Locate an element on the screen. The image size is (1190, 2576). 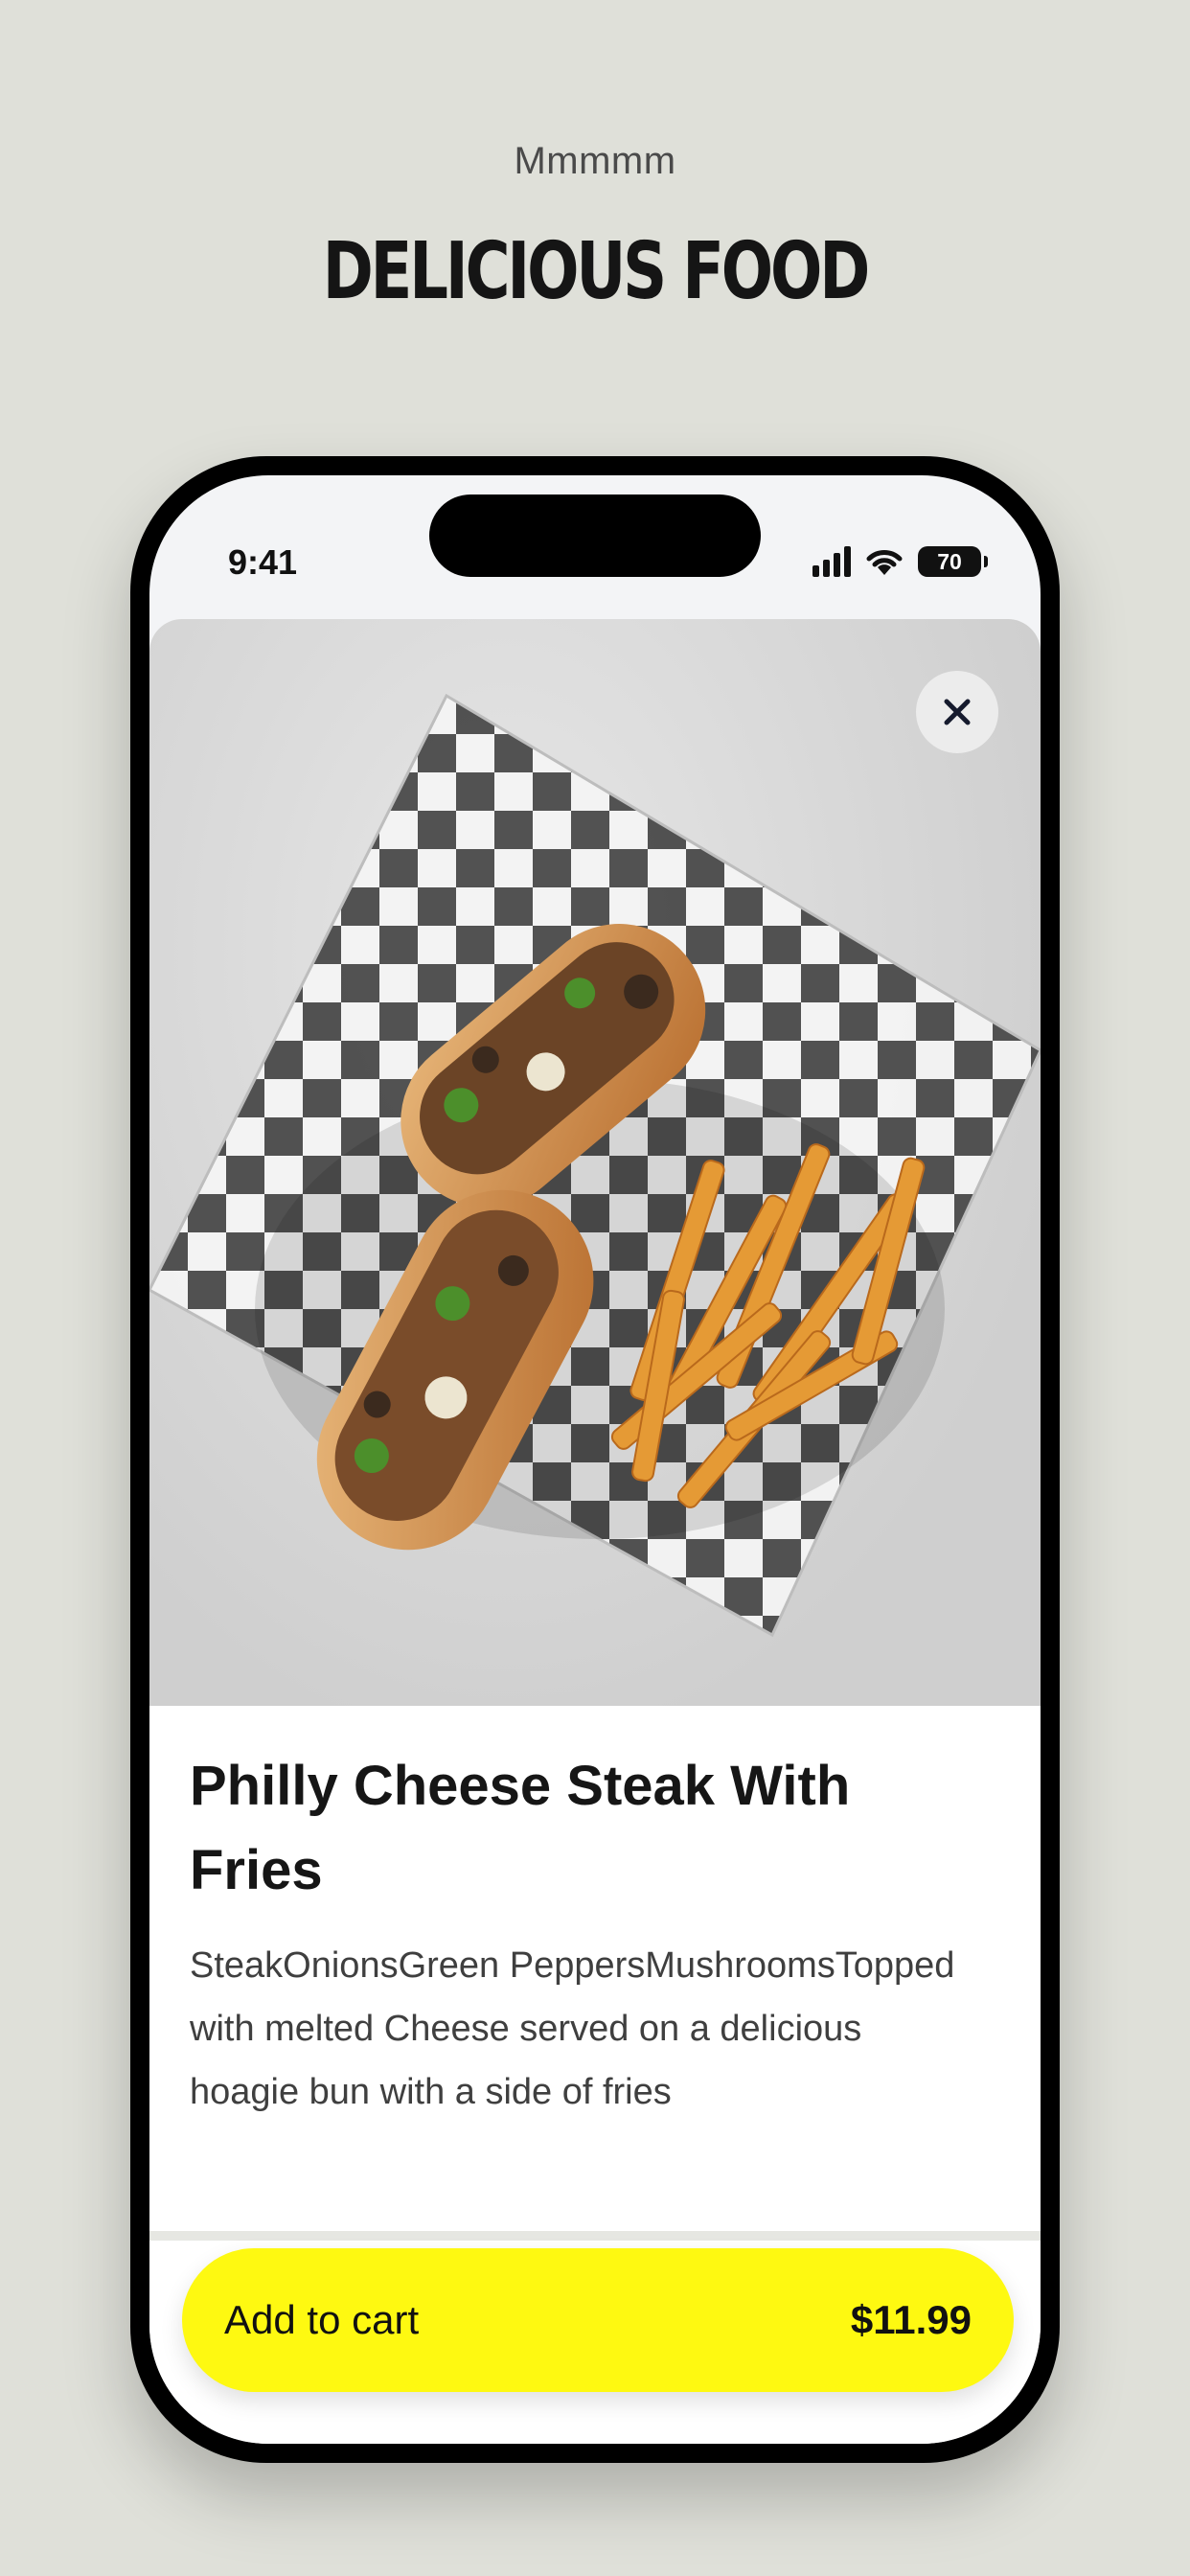
page-title: DELICIOUS FOOD is located at coordinates (596, 271).